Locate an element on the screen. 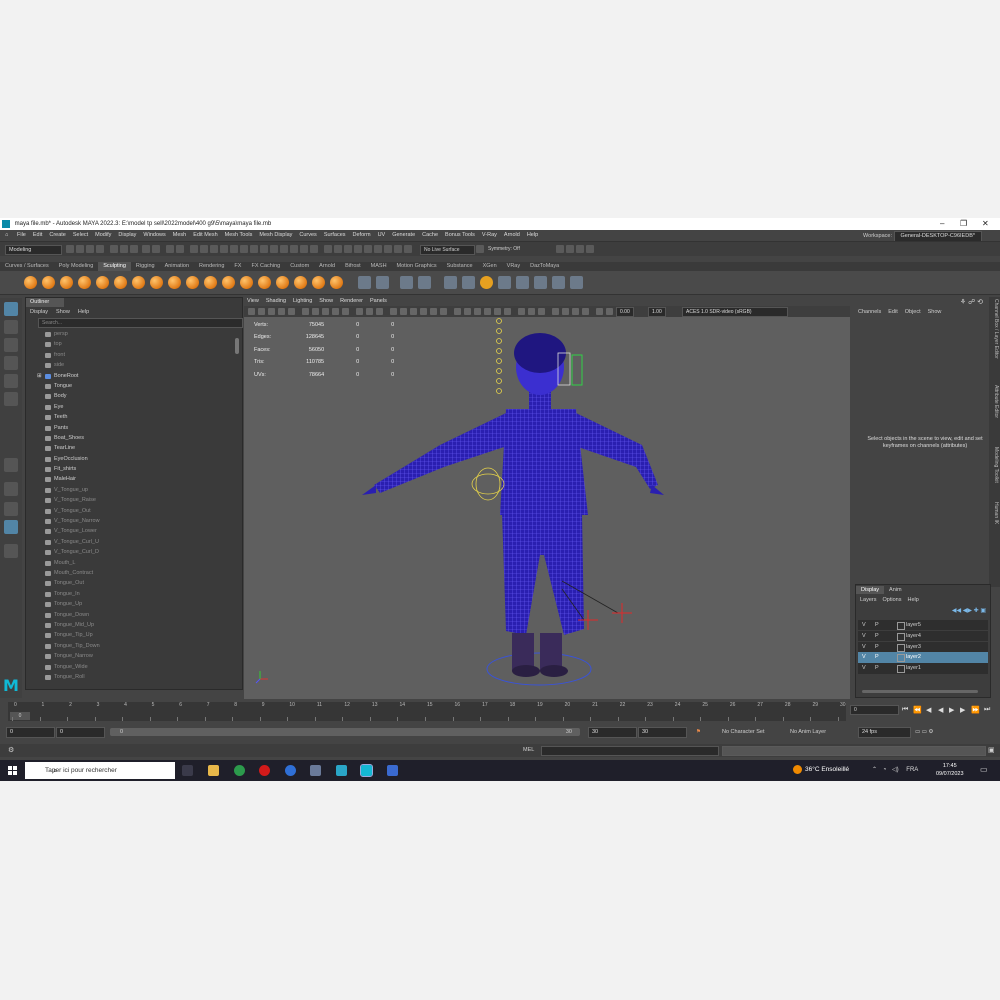 The image size is (1000, 1000). layer-menu-options: Options is located at coordinates (892, 600).